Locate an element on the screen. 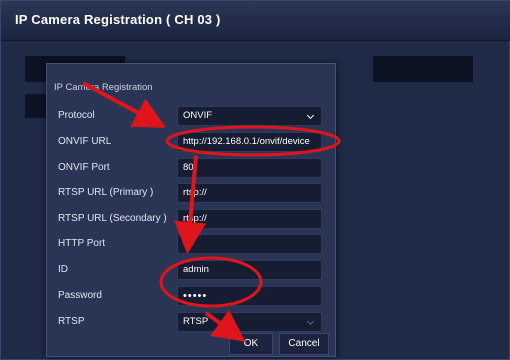  protocol-value: ONVIF is located at coordinates (198, 115).